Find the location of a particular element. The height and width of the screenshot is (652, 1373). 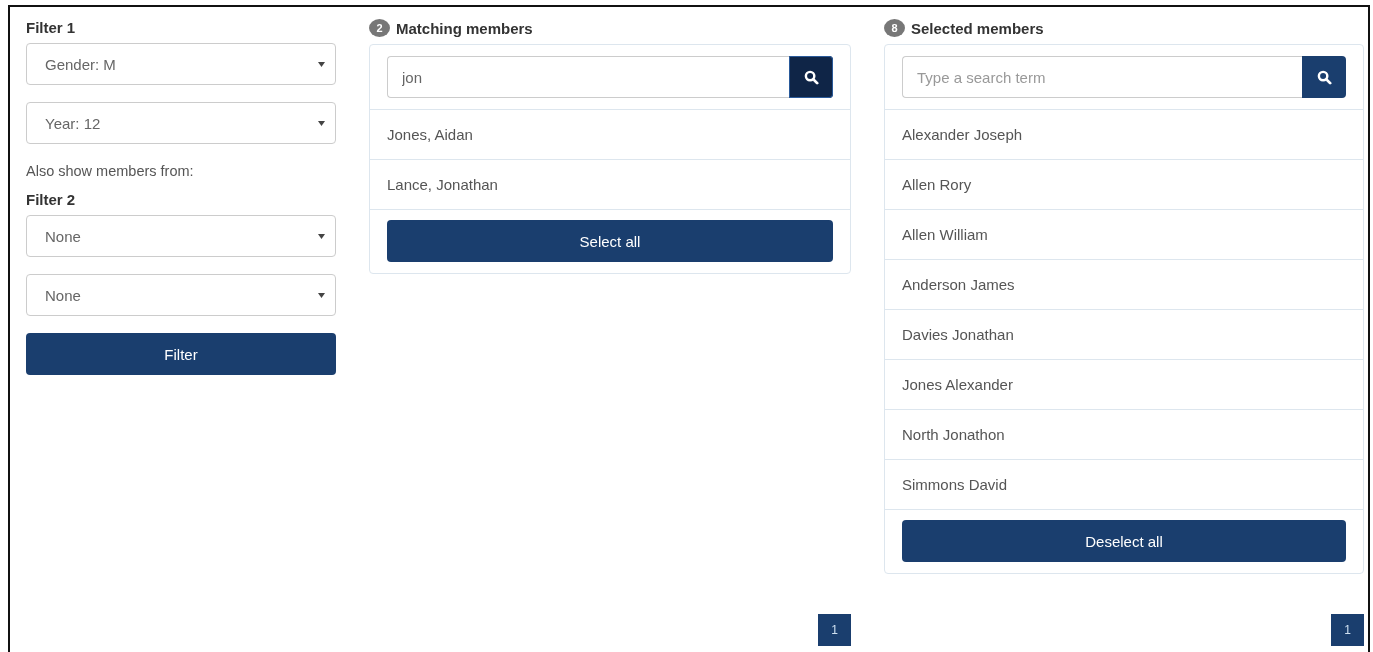

member-item: North Jonathon is located at coordinates (1124, 435).